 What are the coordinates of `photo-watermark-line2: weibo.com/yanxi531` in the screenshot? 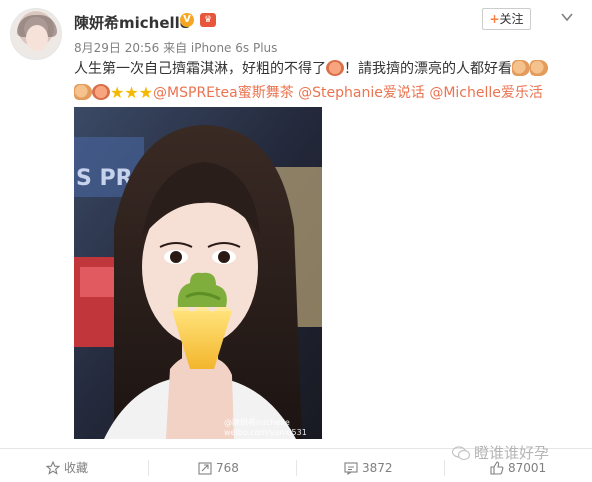 It's located at (265, 432).